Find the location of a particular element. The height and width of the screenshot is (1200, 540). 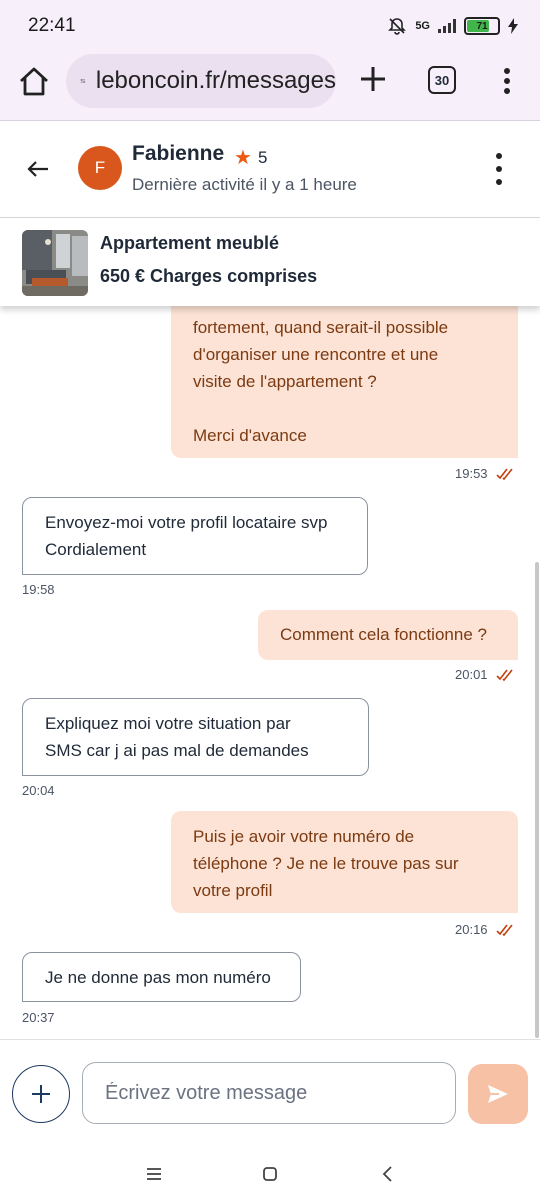

avatar: F is located at coordinates (100, 168).